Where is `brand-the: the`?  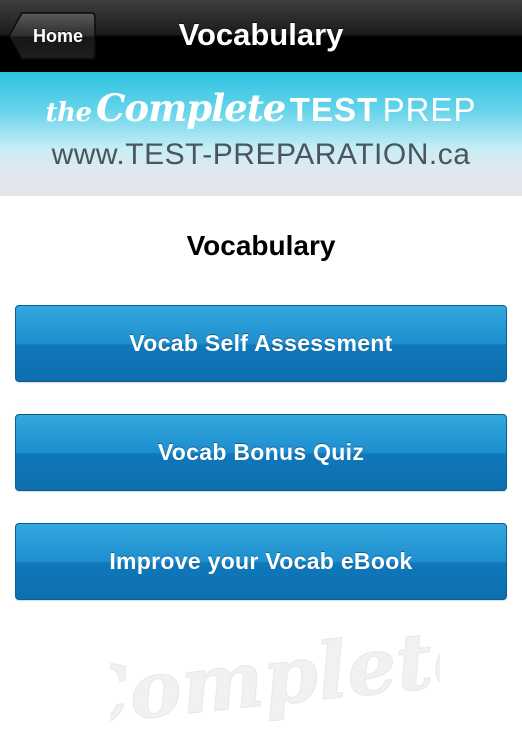
brand-the: the is located at coordinates (68, 113).